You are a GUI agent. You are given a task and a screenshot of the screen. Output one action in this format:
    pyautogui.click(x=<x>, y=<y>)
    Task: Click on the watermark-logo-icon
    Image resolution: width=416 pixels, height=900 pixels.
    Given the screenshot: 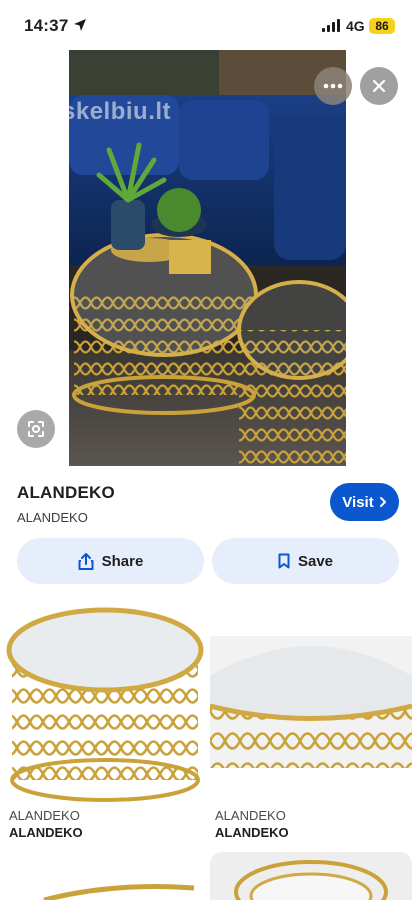 What is the action you would take?
    pyautogui.click(x=32, y=111)
    